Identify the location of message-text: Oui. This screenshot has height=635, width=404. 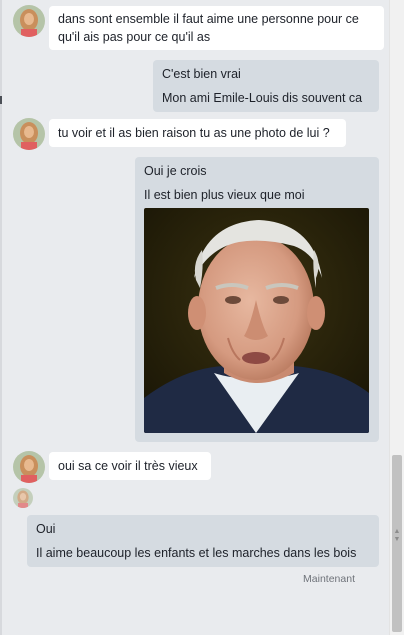
(46, 529).